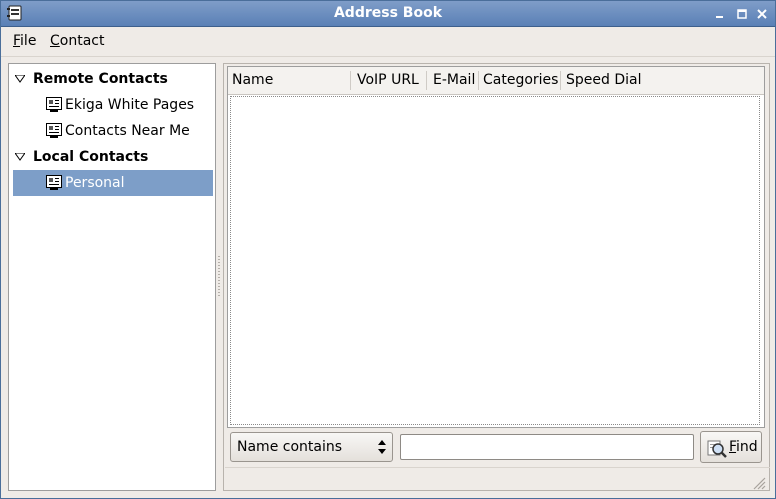 The image size is (776, 499). I want to click on column-header-name: Name, so click(252, 80).